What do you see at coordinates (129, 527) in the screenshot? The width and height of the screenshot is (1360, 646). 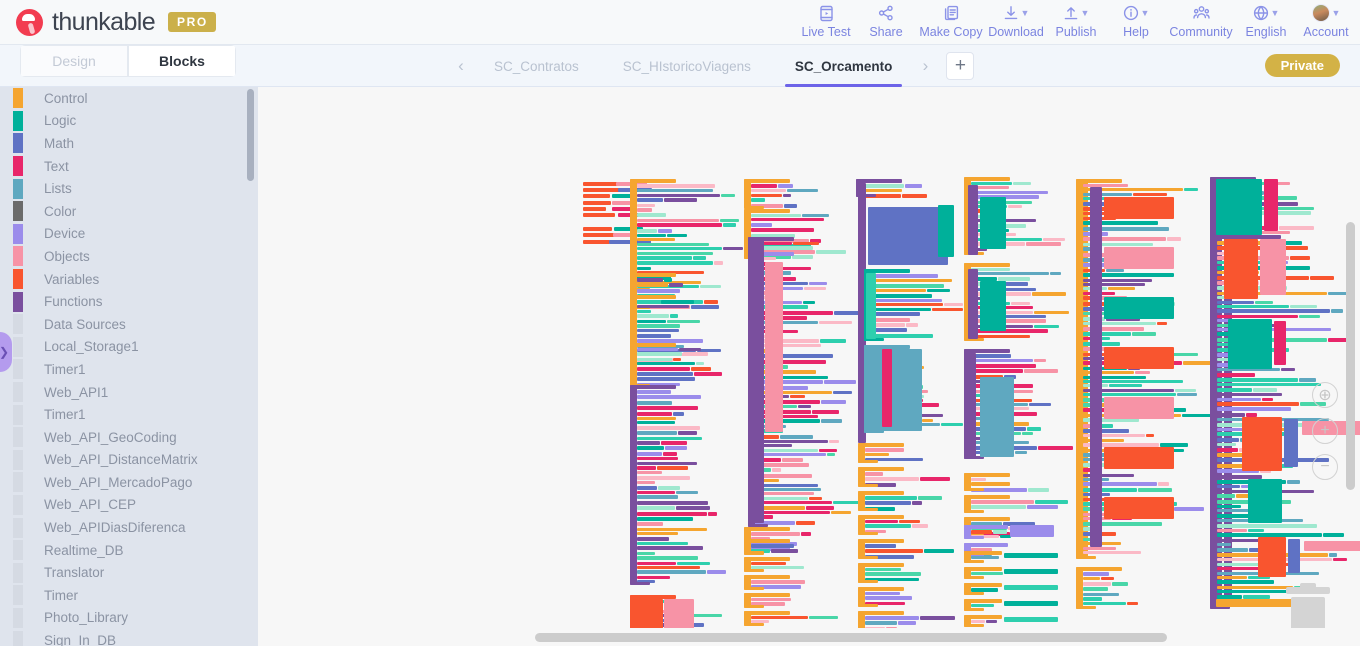 I see `sidebar-component-web_apidiasdiferenca: Web_APIDiasDiferenca` at bounding box center [129, 527].